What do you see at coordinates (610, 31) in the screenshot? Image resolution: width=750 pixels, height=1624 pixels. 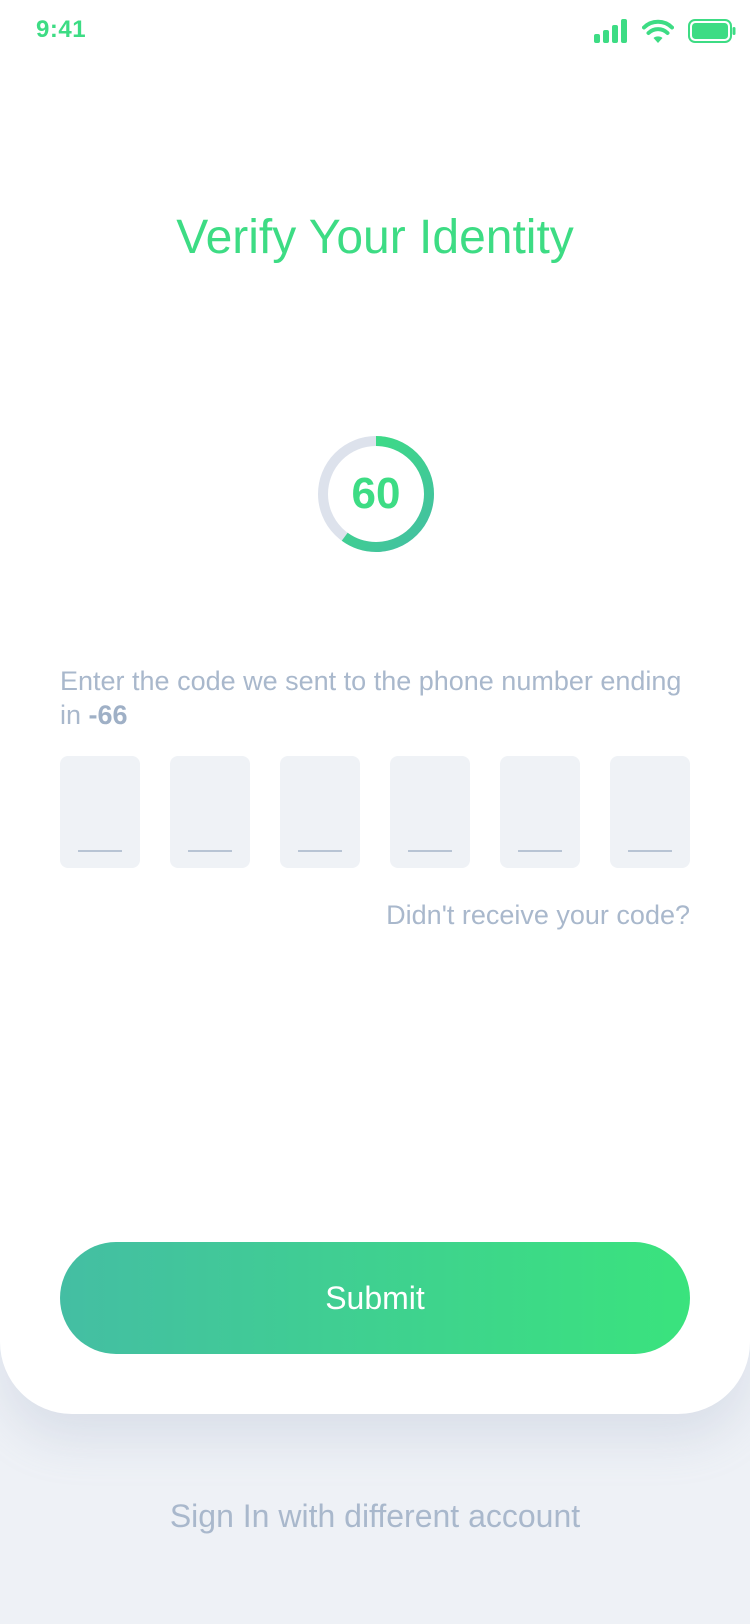 I see `signal-icon` at bounding box center [610, 31].